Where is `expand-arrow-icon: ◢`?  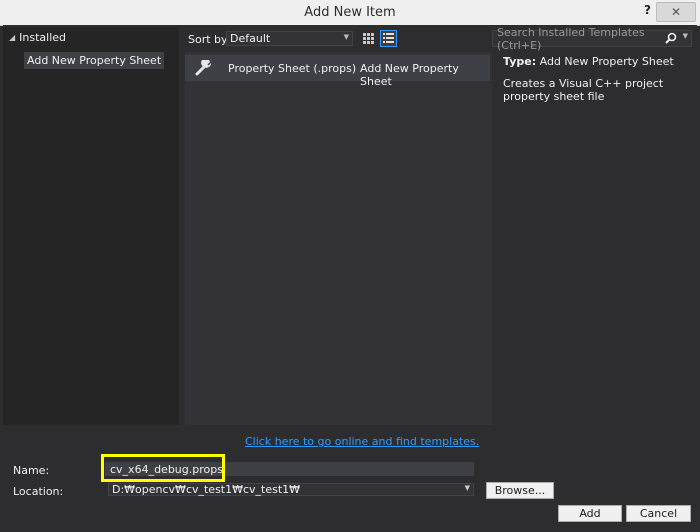
expand-arrow-icon: ◢ is located at coordinates (12, 37).